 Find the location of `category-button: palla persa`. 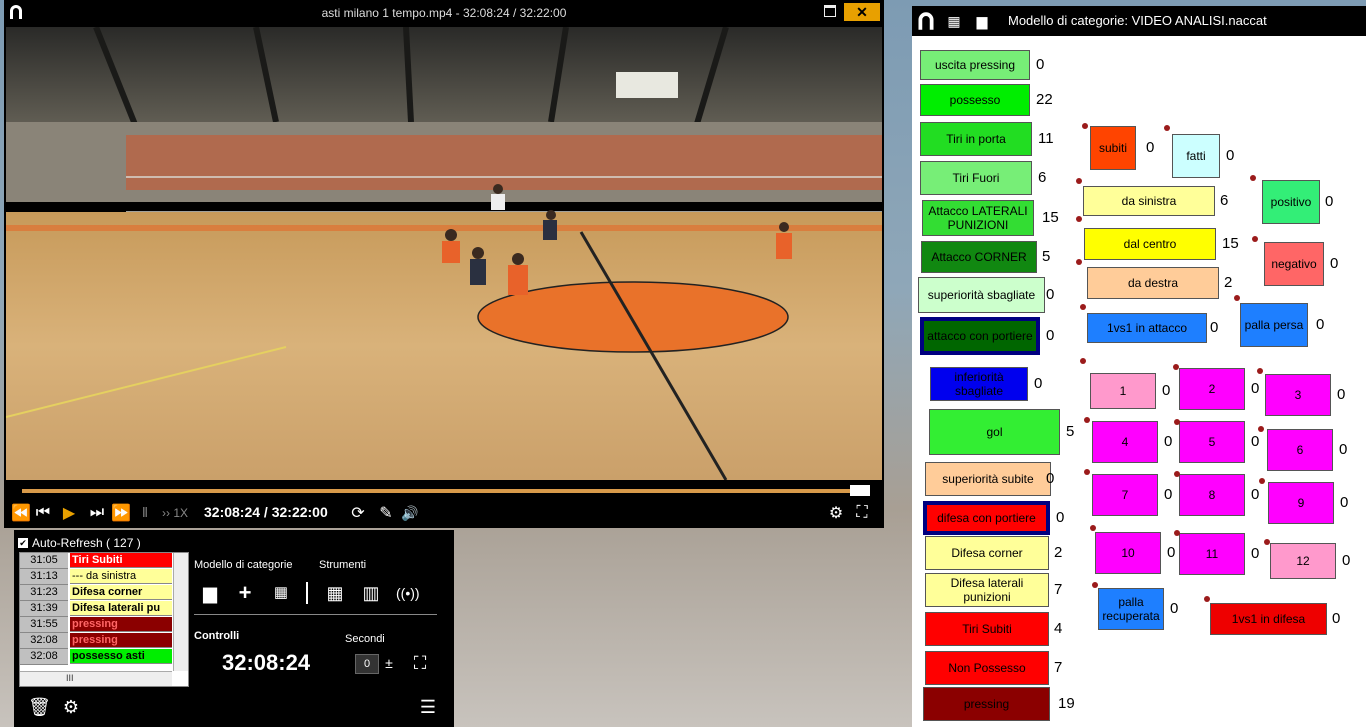

category-button: palla persa is located at coordinates (1274, 325).